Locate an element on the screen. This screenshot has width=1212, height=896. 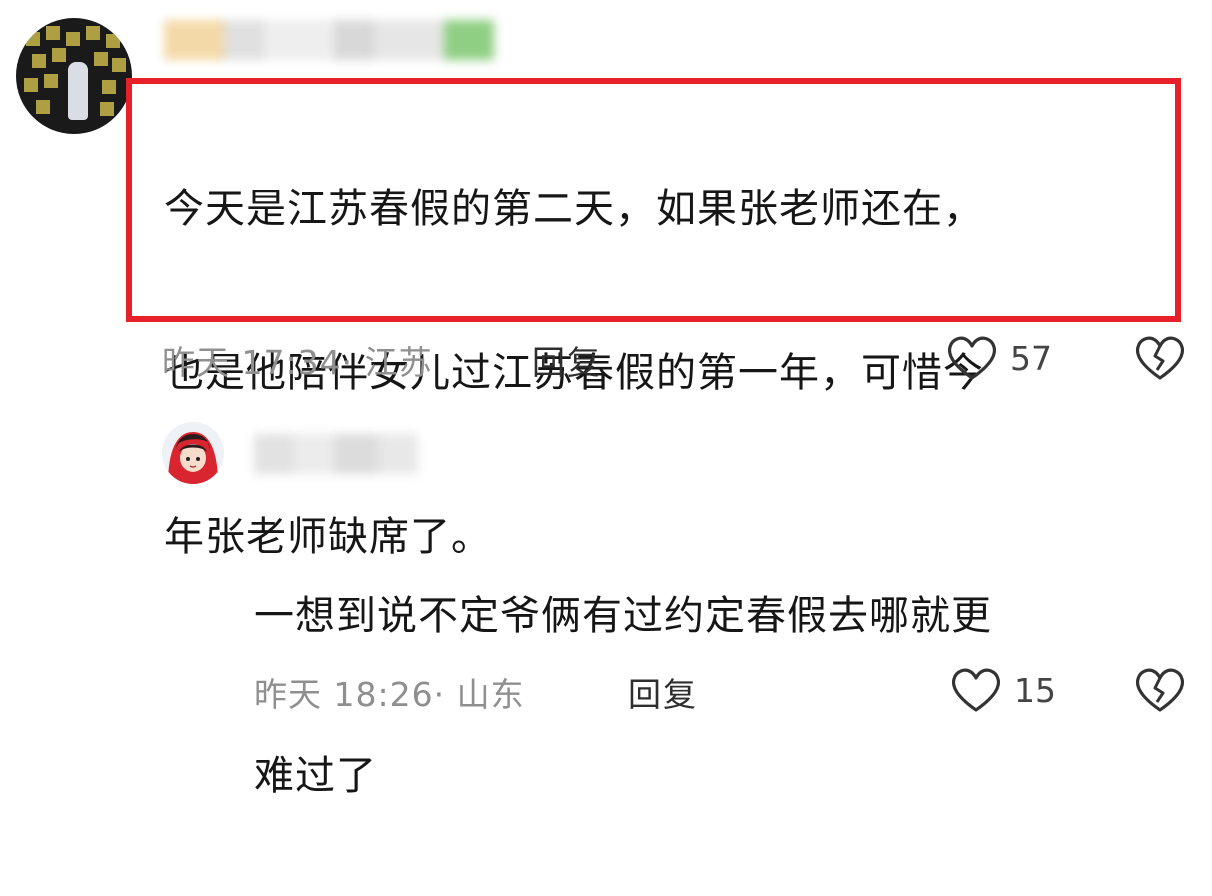
replier-name-blurred is located at coordinates (336, 454).